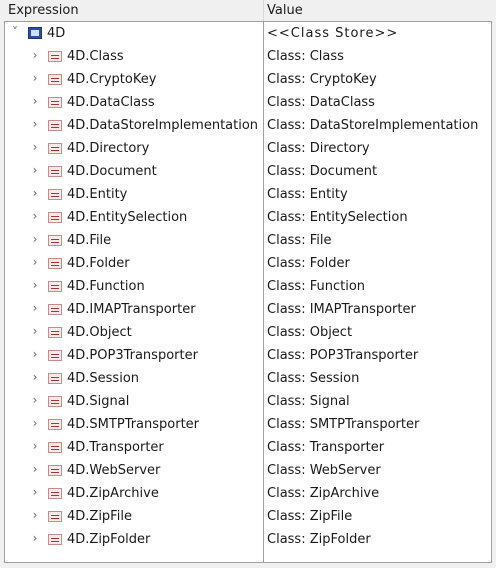 This screenshot has width=496, height=568. What do you see at coordinates (308, 401) in the screenshot?
I see `tree-row-value: Class: Signal` at bounding box center [308, 401].